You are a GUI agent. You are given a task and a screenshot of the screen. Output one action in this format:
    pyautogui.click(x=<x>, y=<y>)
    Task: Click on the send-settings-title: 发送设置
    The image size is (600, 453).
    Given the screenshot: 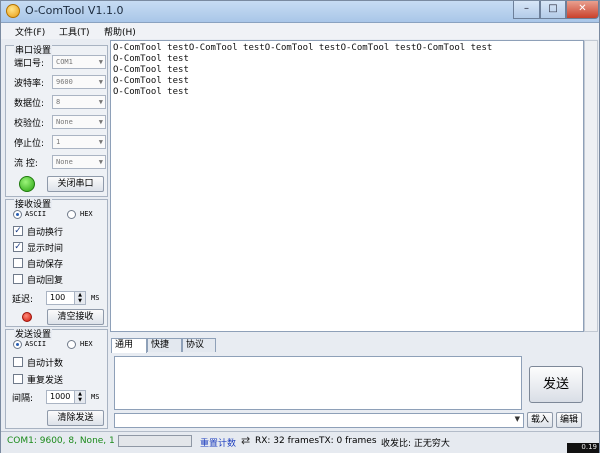 What is the action you would take?
    pyautogui.click(x=33, y=333)
    